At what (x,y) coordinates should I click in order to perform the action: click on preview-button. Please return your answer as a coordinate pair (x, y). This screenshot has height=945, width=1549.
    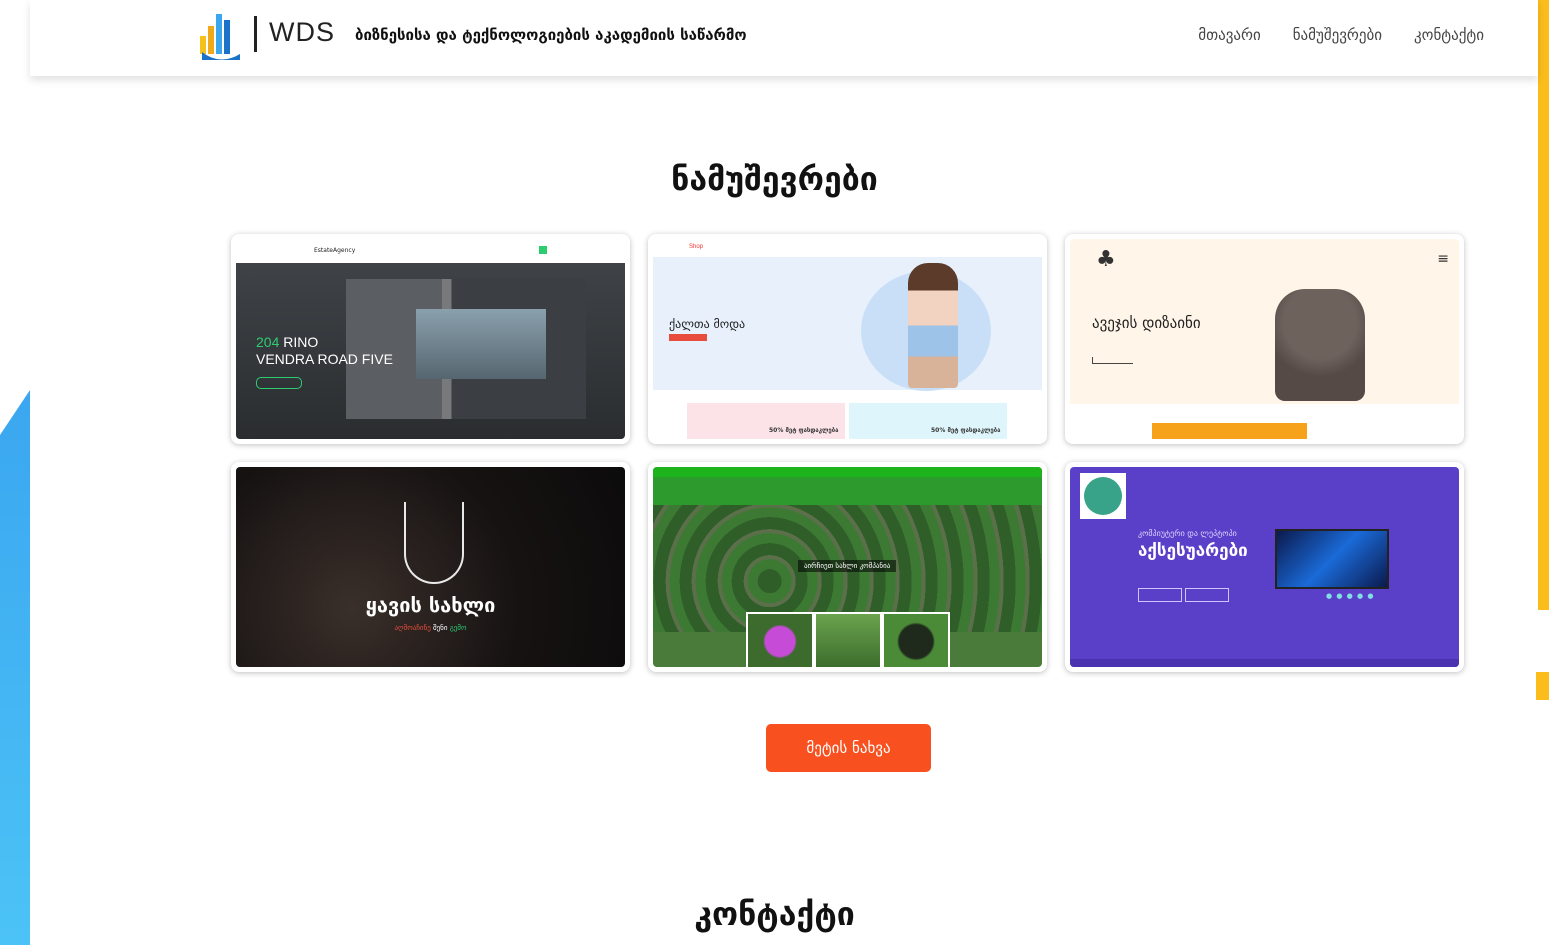
    Looking at the image, I should click on (543, 250).